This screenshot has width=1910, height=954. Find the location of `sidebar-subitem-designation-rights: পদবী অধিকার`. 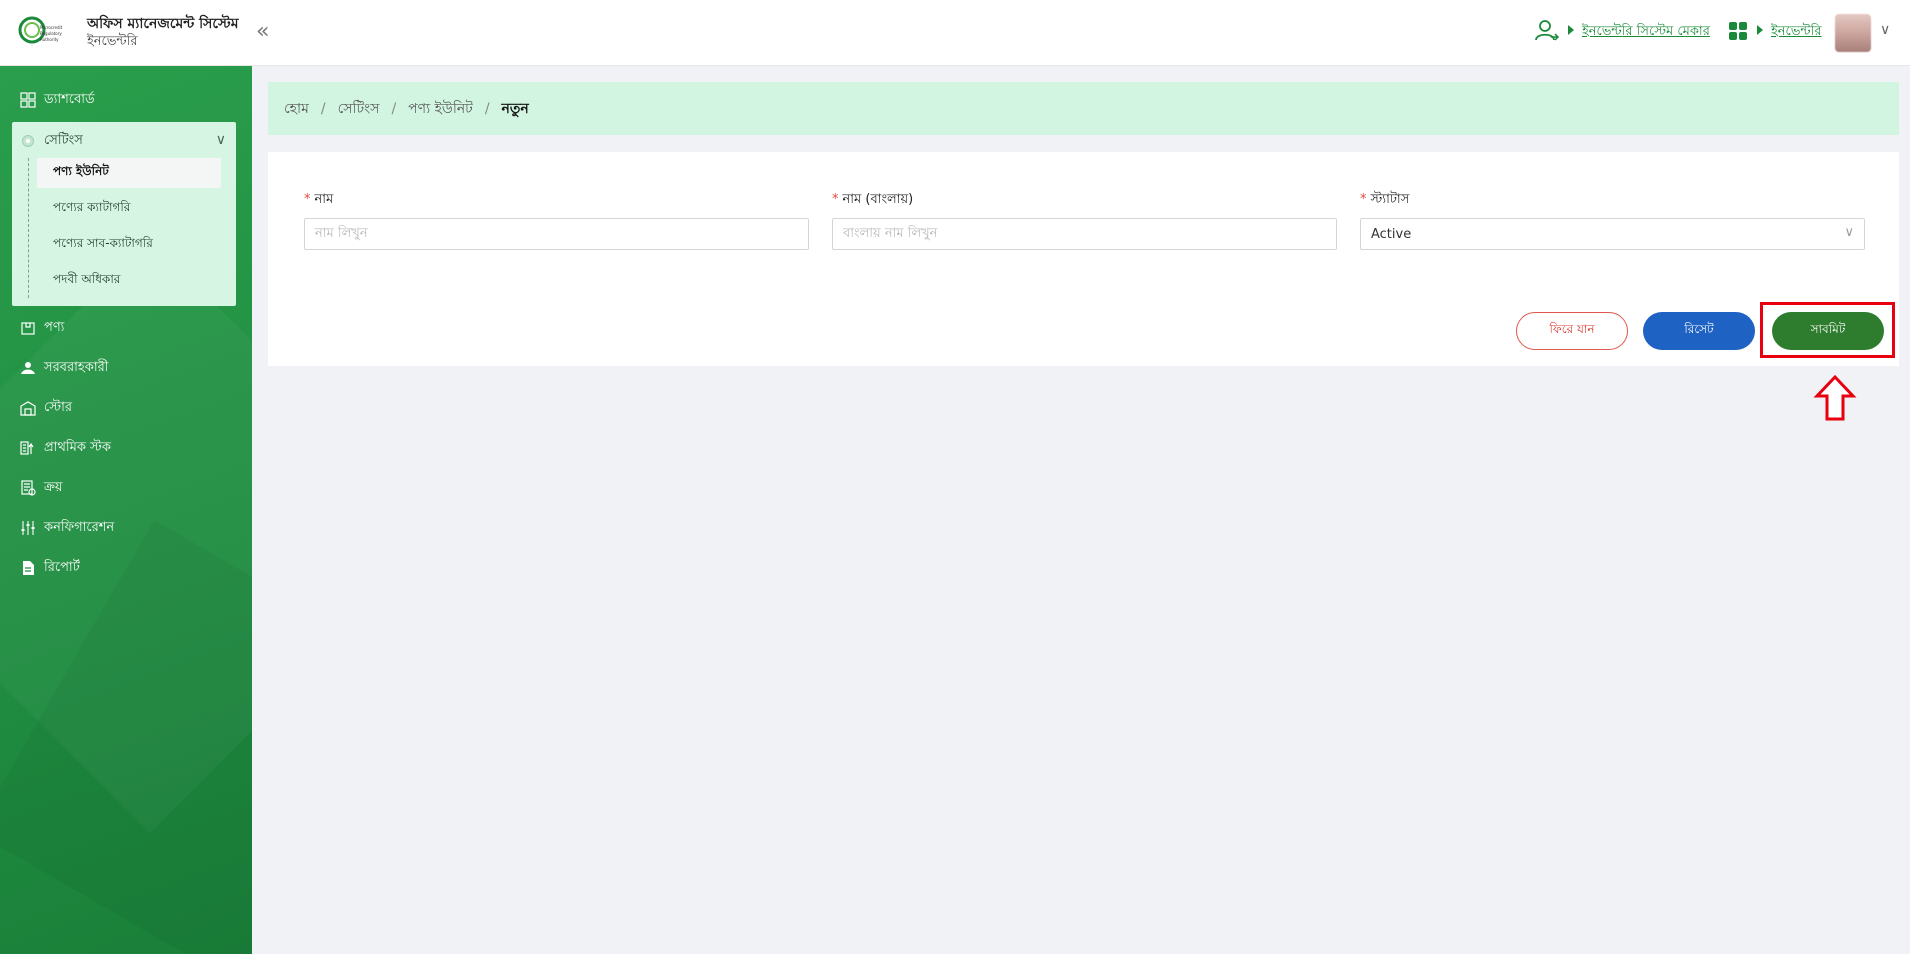

sidebar-subitem-designation-rights: পদবী অধিকার is located at coordinates (129, 281).